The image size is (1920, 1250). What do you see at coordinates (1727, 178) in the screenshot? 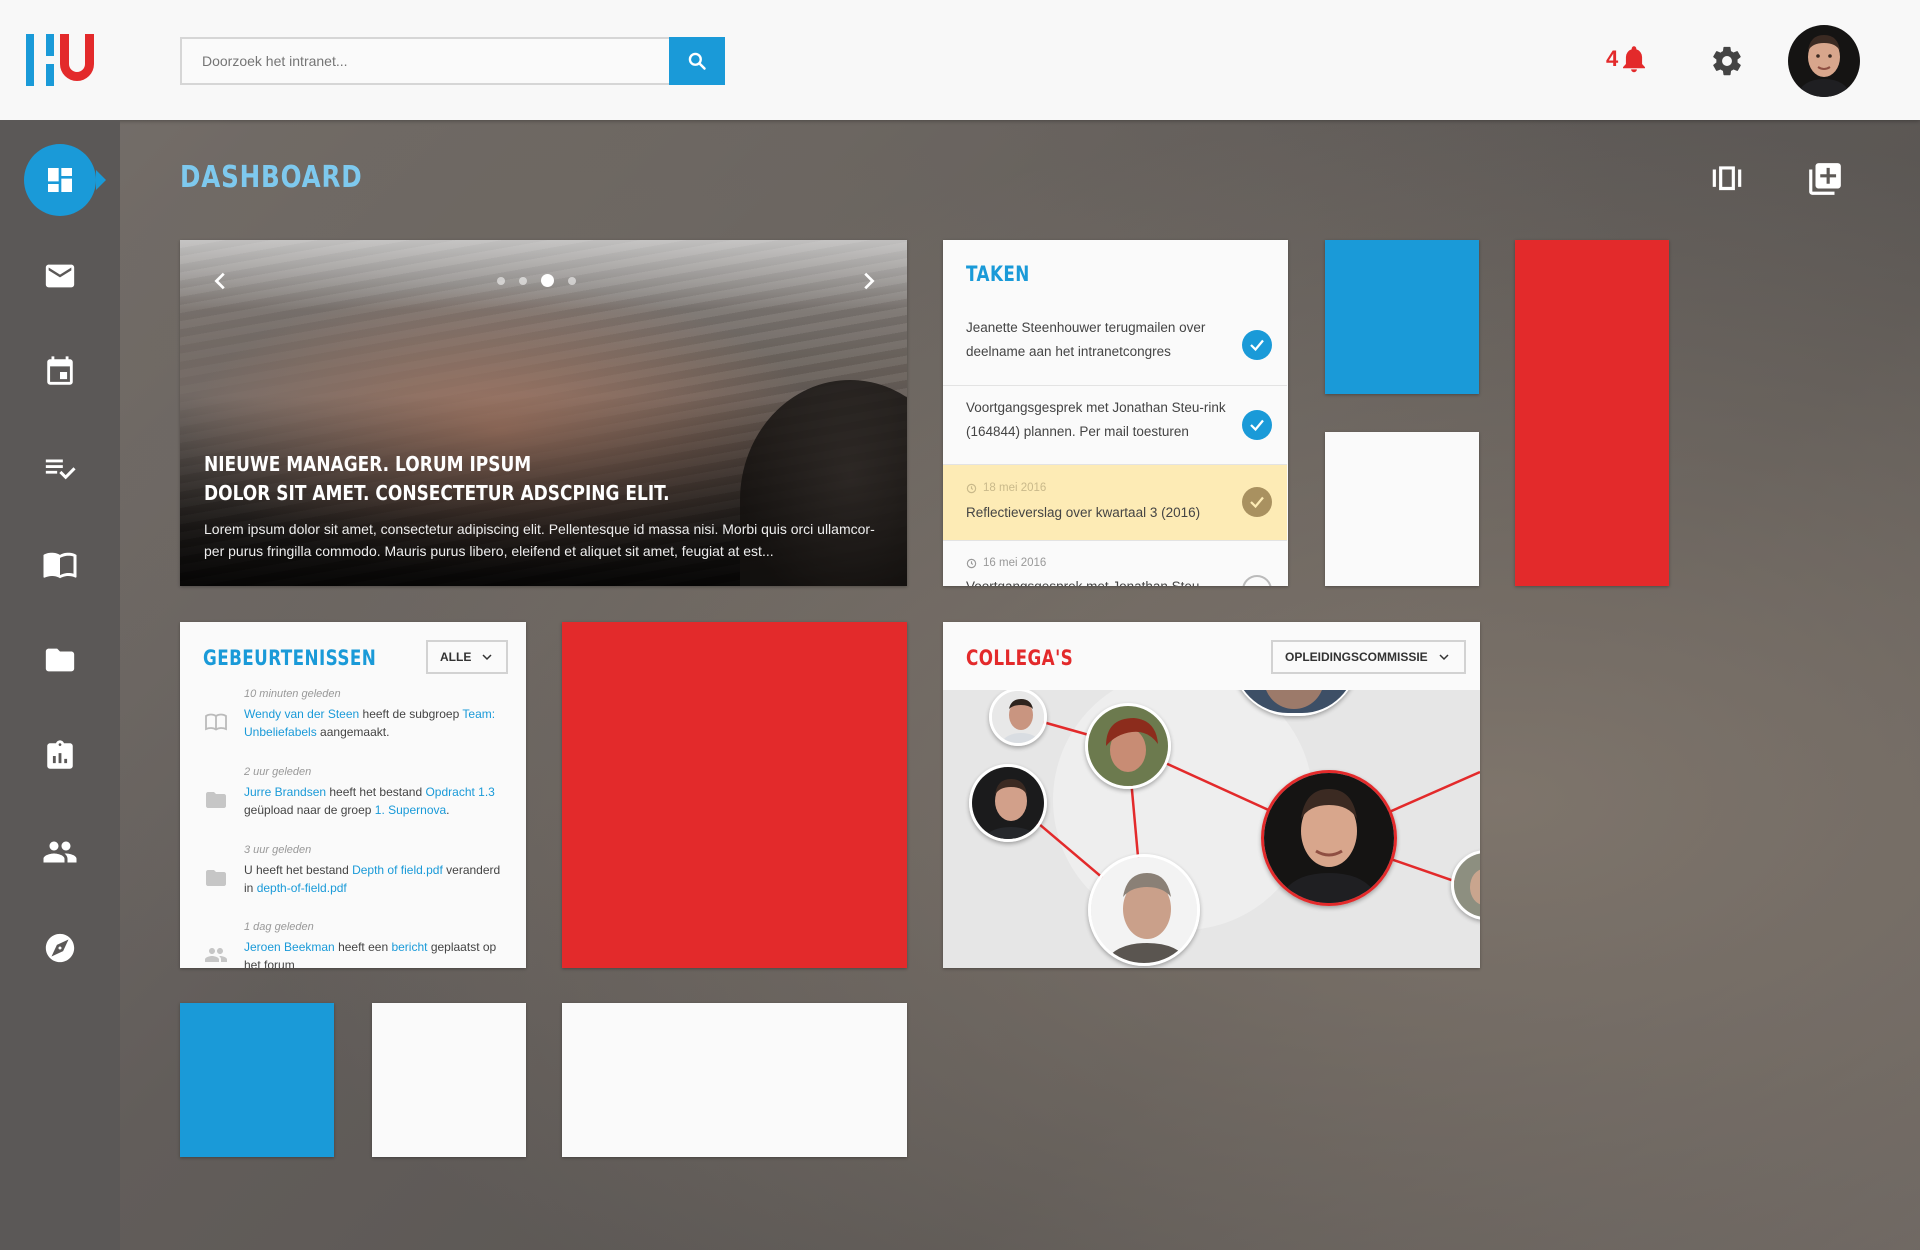
I see `carousel-view-icon` at bounding box center [1727, 178].